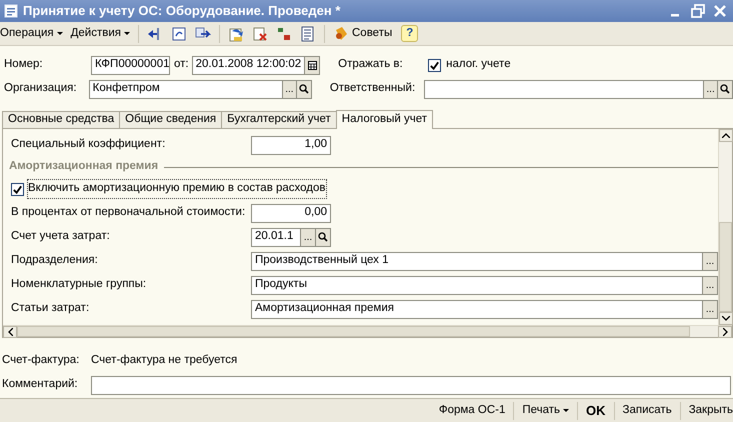 Image resolution: width=733 pixels, height=422 pixels. I want to click on field-label: Номенклатурные группы:, so click(79, 284).